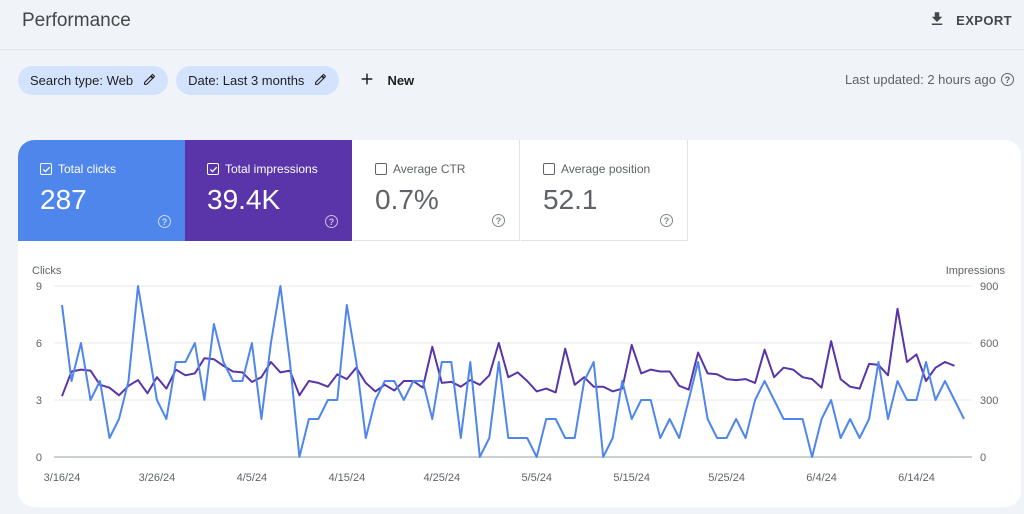 Image resolution: width=1024 pixels, height=514 pixels. Describe the element at coordinates (989, 287) in the screenshot. I see `y-right-tick-label: 900` at that location.